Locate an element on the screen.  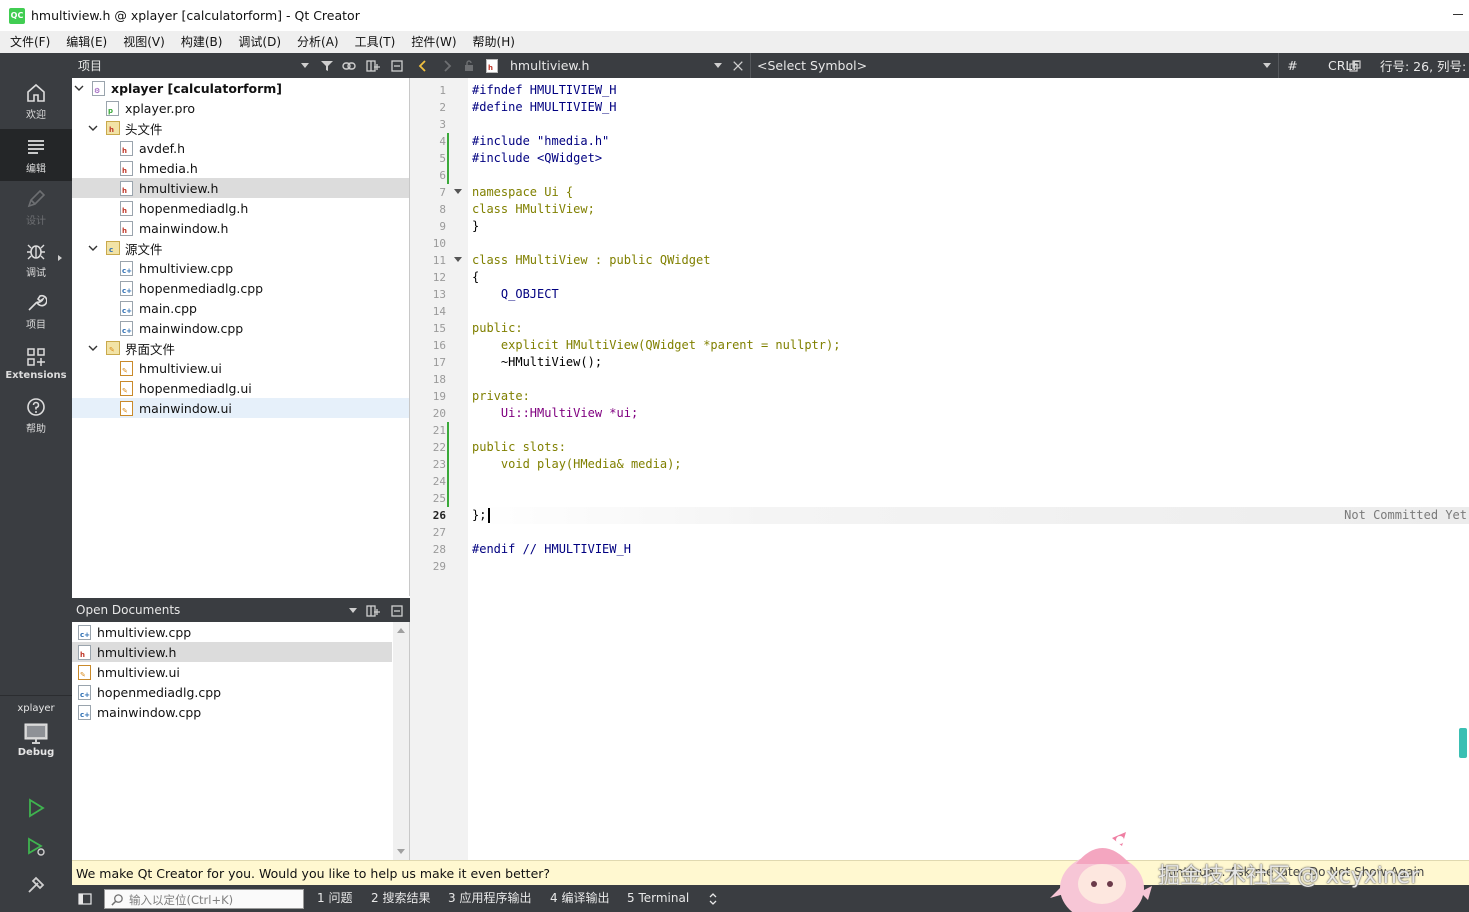
go-forward-button is located at coordinates (447, 65).